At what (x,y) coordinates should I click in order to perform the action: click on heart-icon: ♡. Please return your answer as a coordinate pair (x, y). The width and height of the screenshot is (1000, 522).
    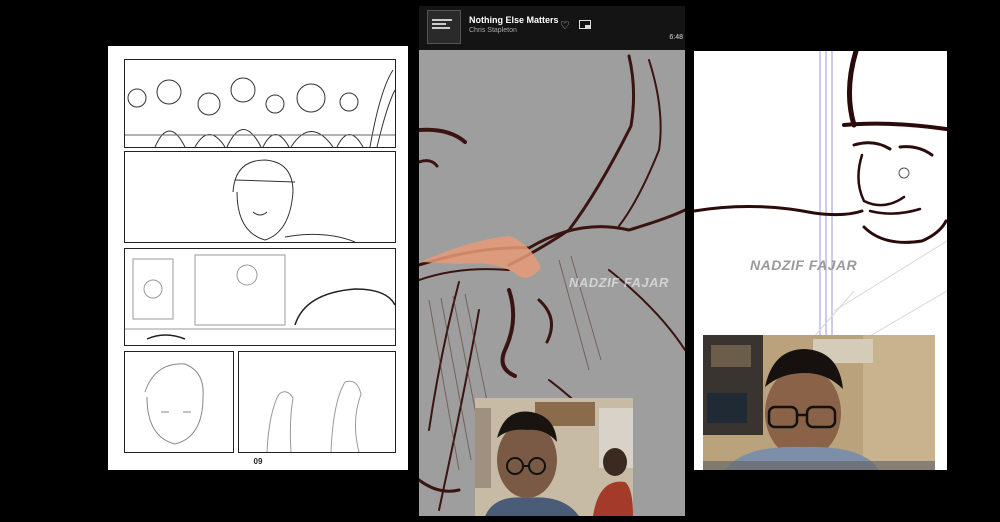
    Looking at the image, I should click on (565, 25).